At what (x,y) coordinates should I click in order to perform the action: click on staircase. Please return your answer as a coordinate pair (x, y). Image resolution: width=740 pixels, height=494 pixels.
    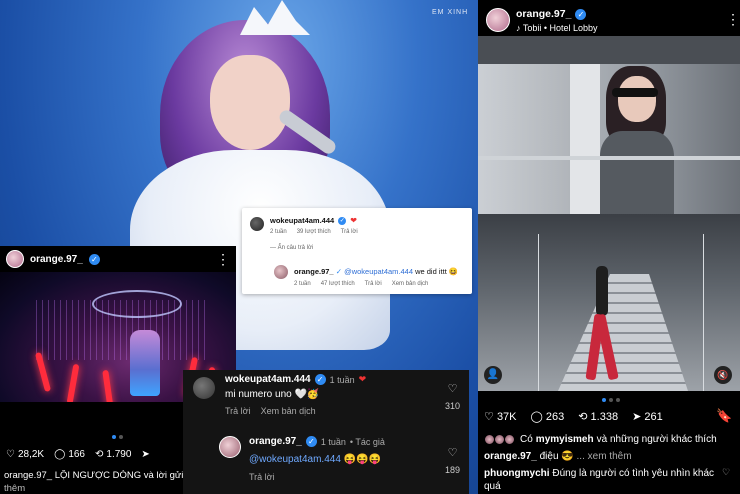
    Looking at the image, I should click on (623, 332).